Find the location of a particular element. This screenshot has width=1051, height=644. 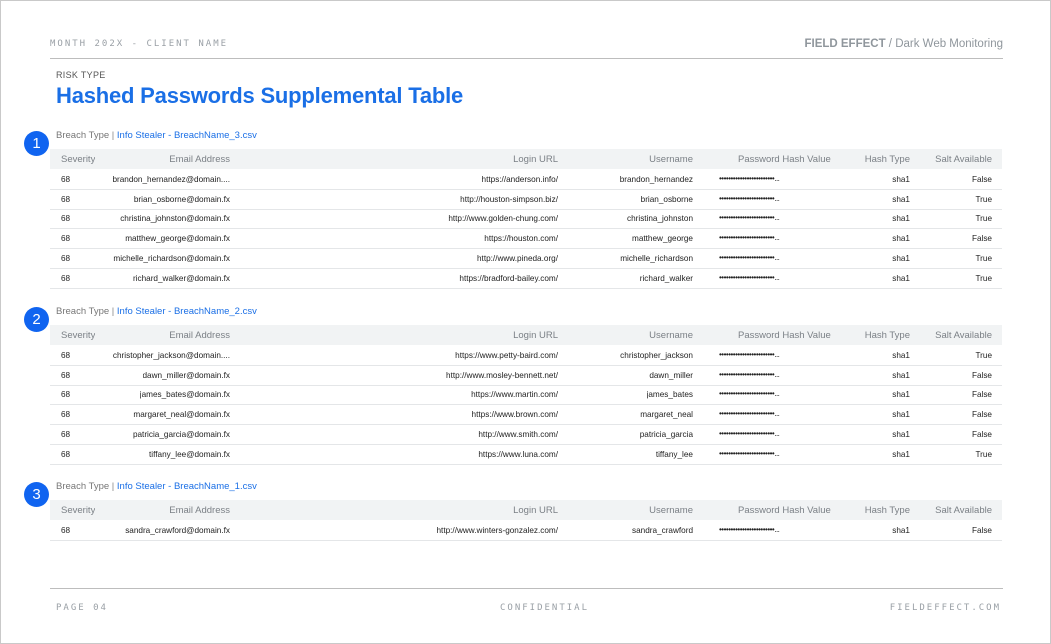

breach-file-name: Info Stealer - BreachName_3.csv is located at coordinates (186, 135).